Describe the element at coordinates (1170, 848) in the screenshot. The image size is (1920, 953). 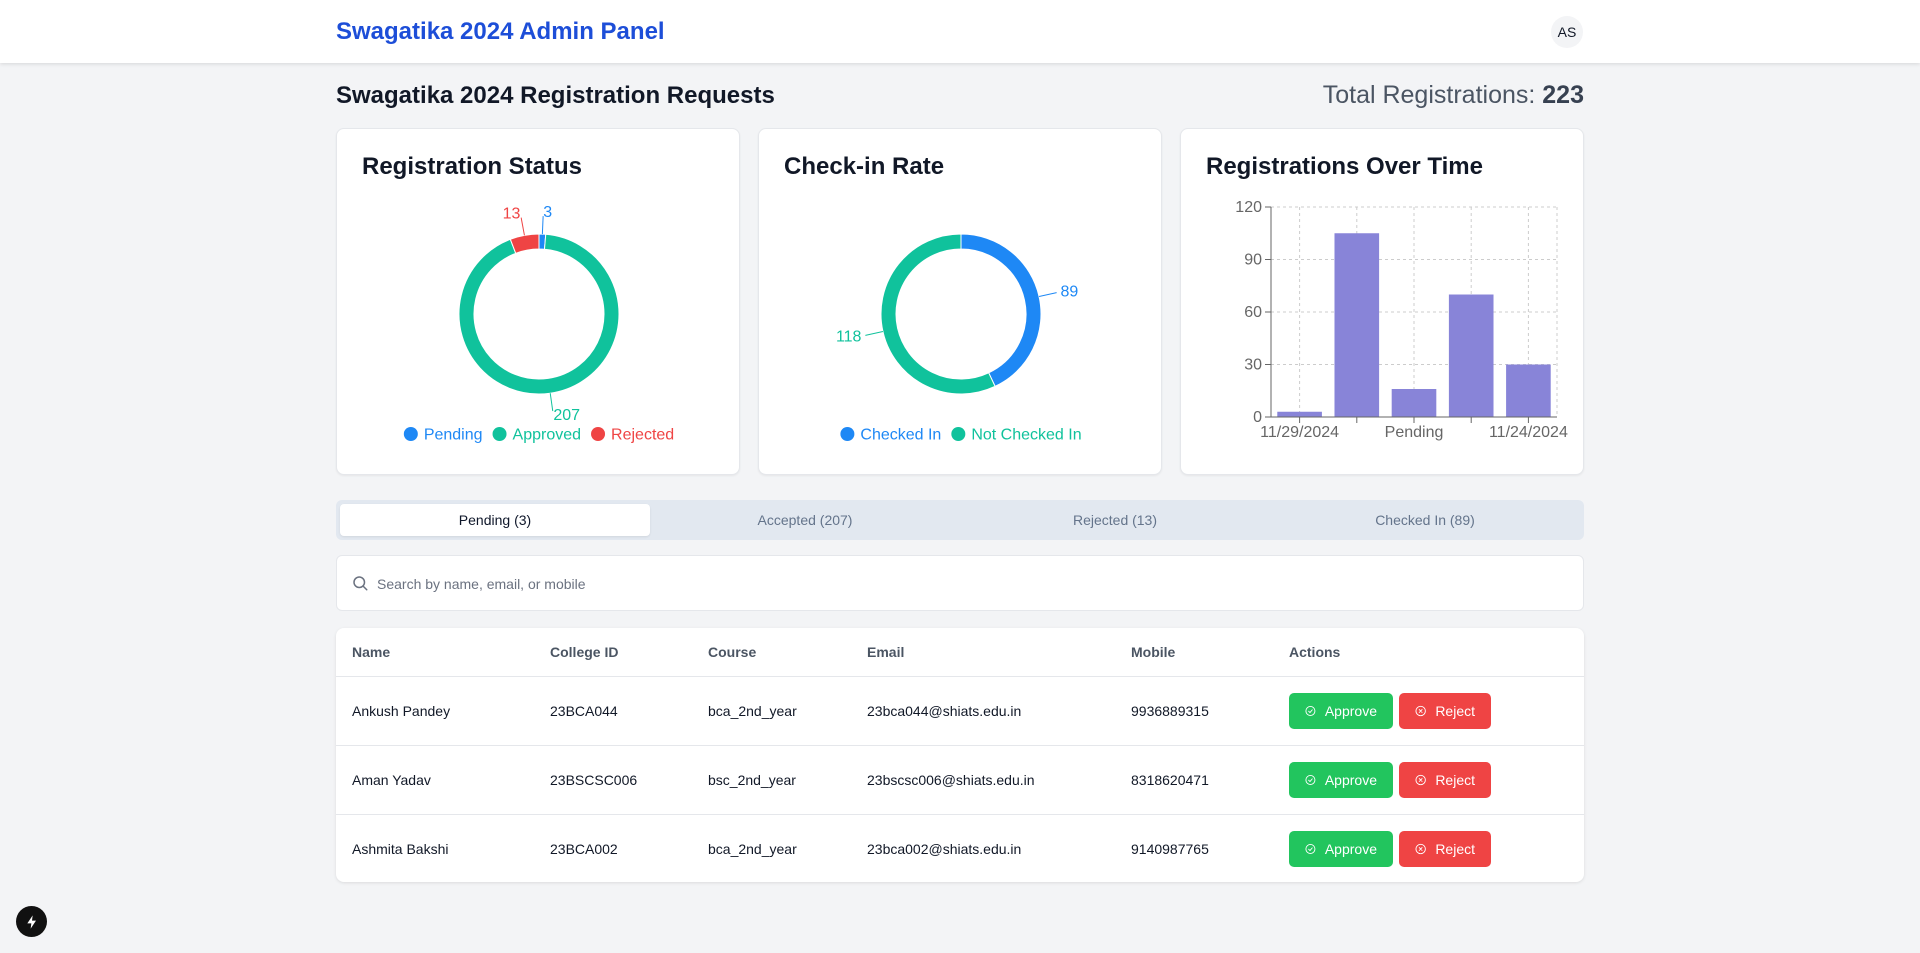
I see `cell-mobile: 9140987765` at that location.